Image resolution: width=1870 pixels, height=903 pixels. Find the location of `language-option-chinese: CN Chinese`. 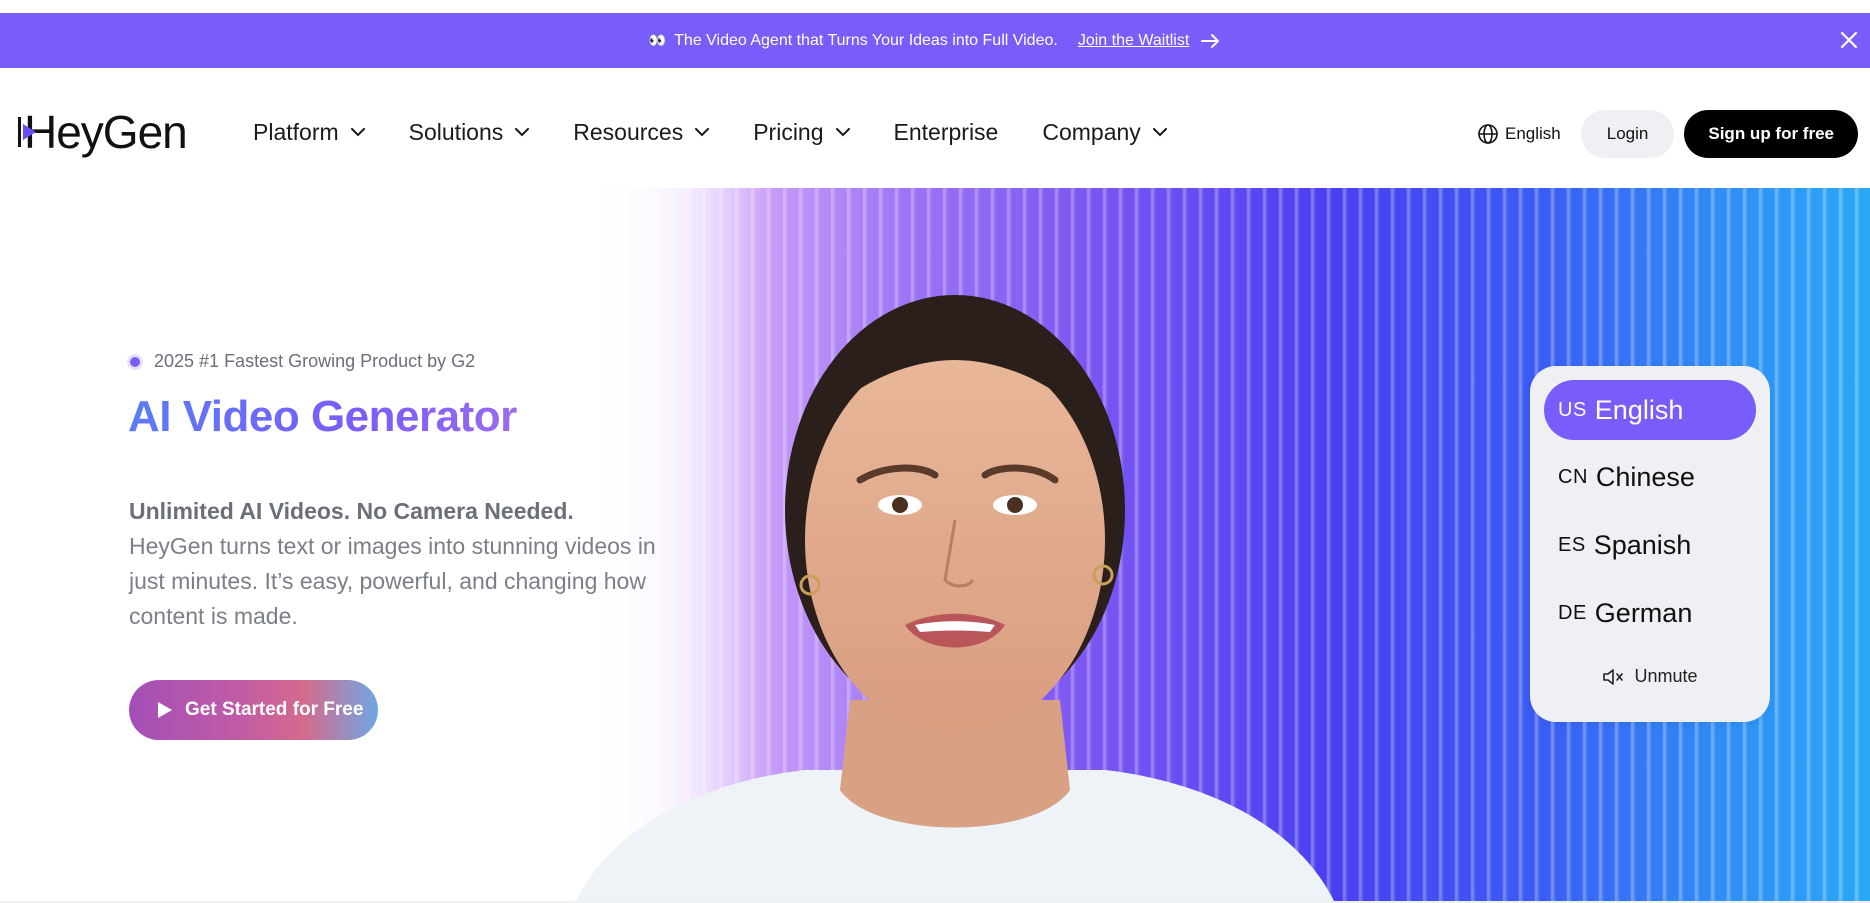

language-option-chinese: CN Chinese is located at coordinates (1650, 477).